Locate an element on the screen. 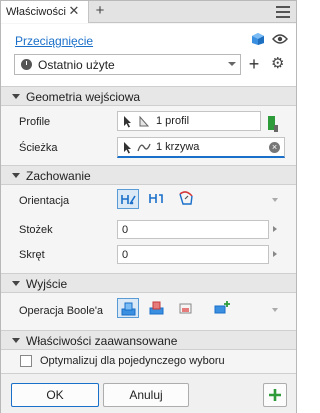 Image resolution: width=320 pixels, height=413 pixels. twist-input: 0 is located at coordinates (193, 254).